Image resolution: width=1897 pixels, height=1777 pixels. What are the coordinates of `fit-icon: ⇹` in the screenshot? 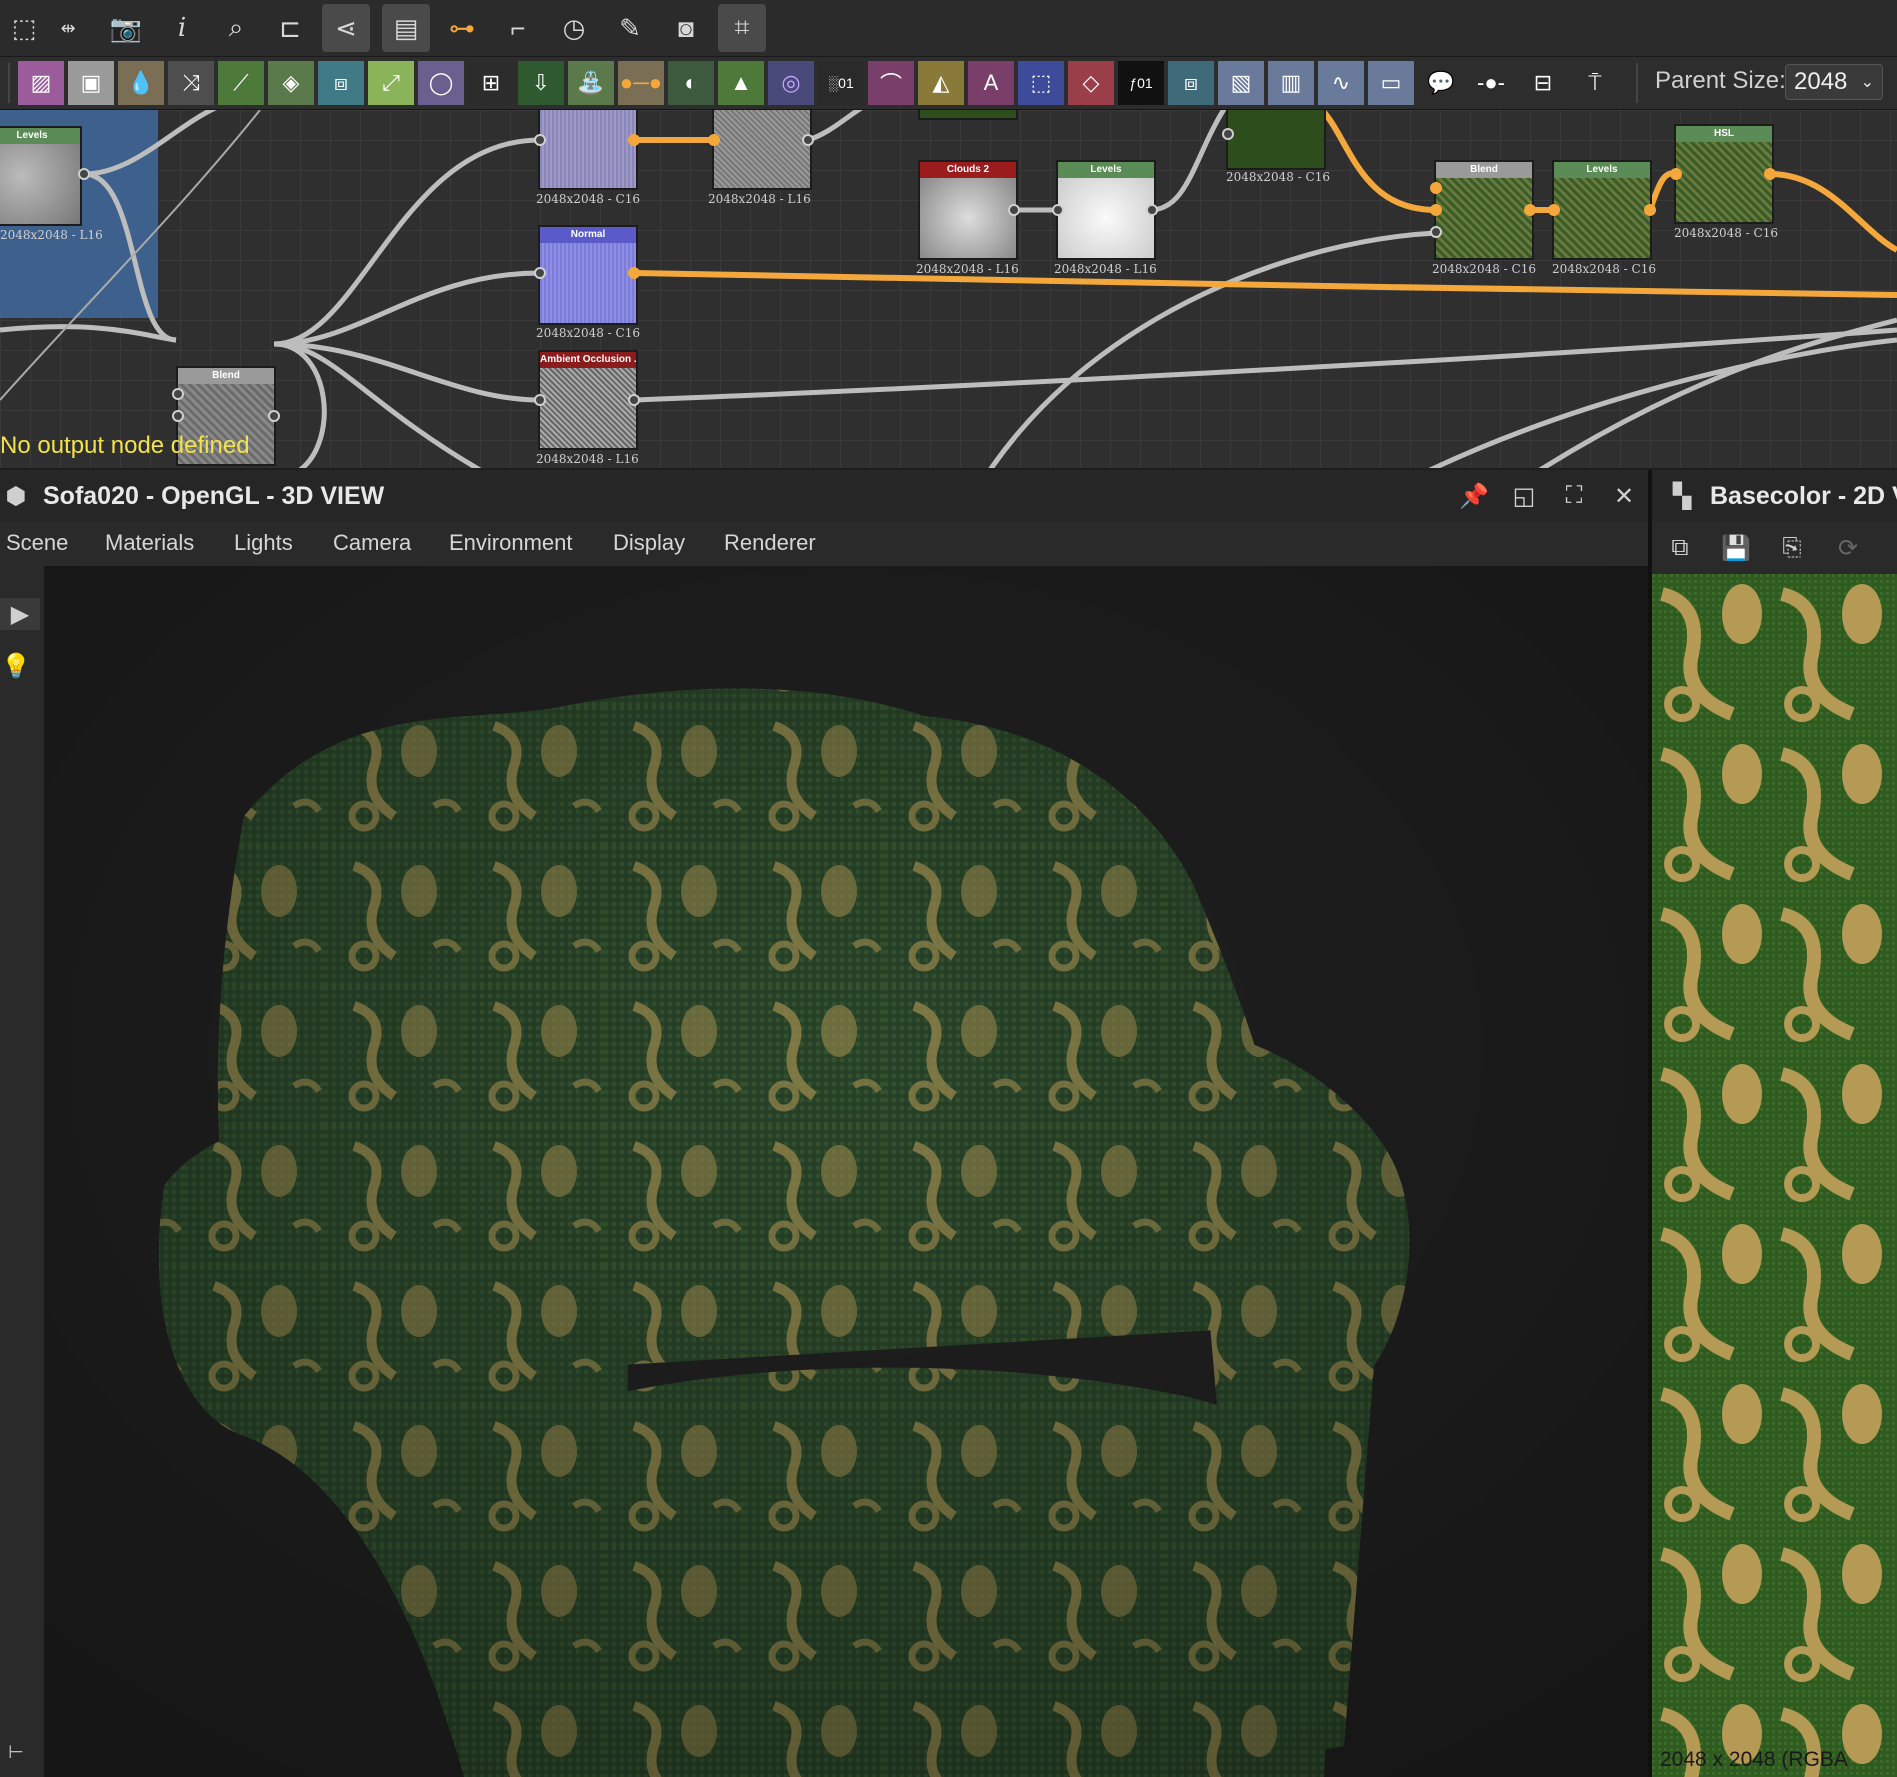 It's located at (68, 28).